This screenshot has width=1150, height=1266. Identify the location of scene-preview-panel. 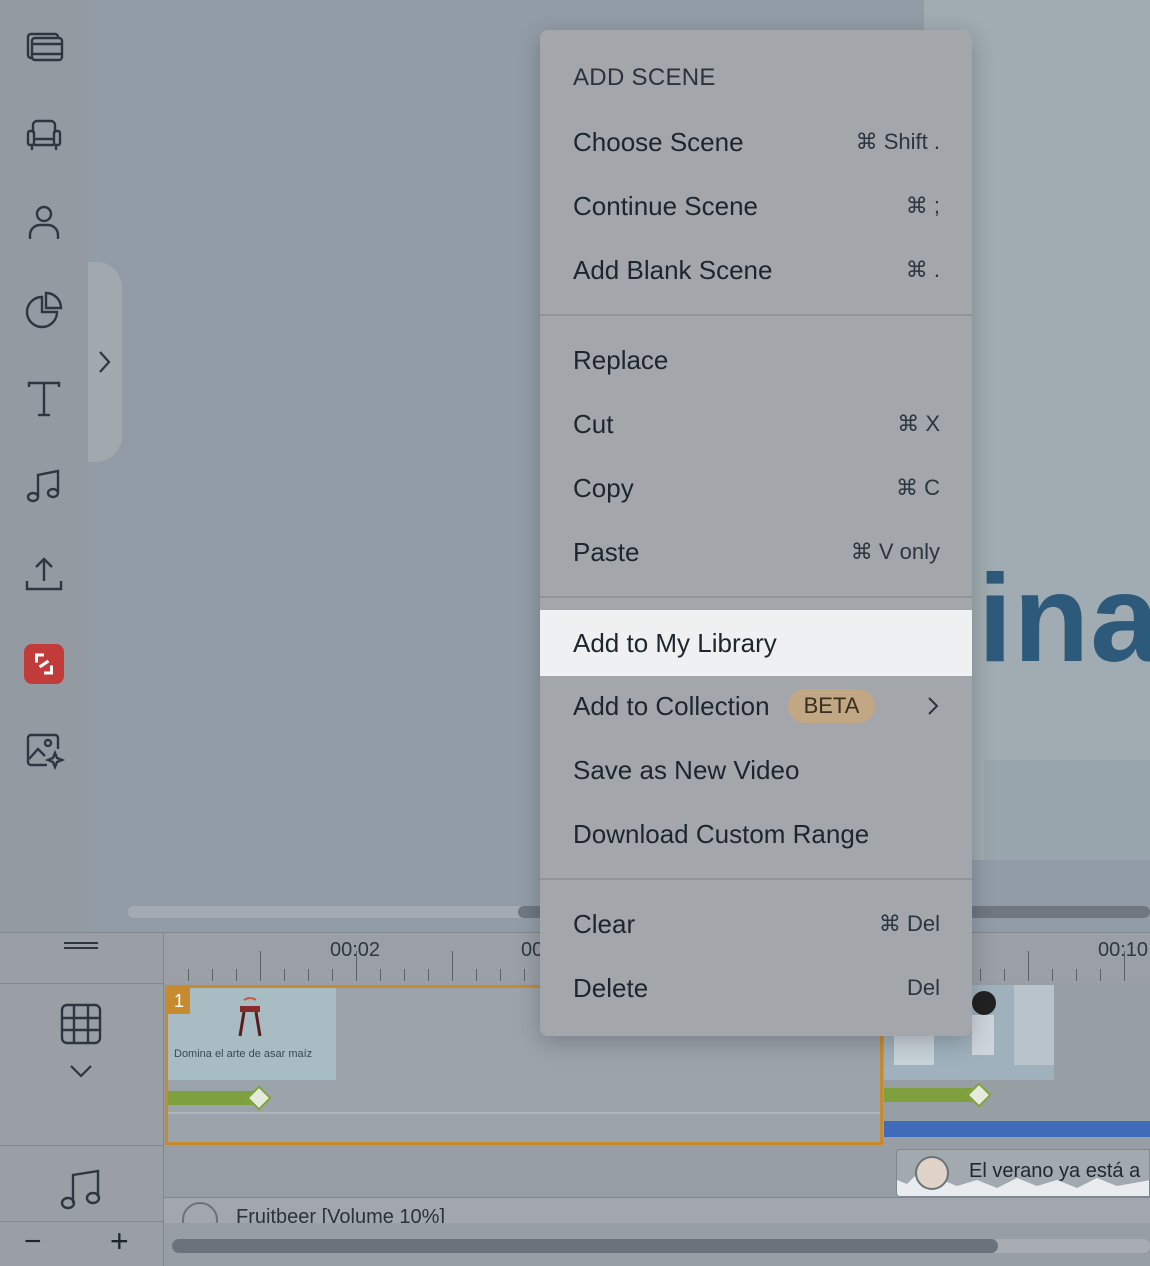
(1067, 810).